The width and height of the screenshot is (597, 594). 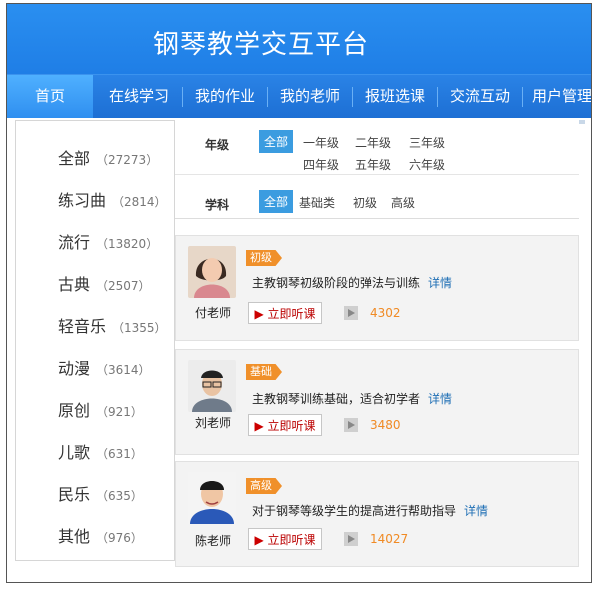 What do you see at coordinates (395, 96) in the screenshot?
I see `nav-course-enrollment: 报班选课` at bounding box center [395, 96].